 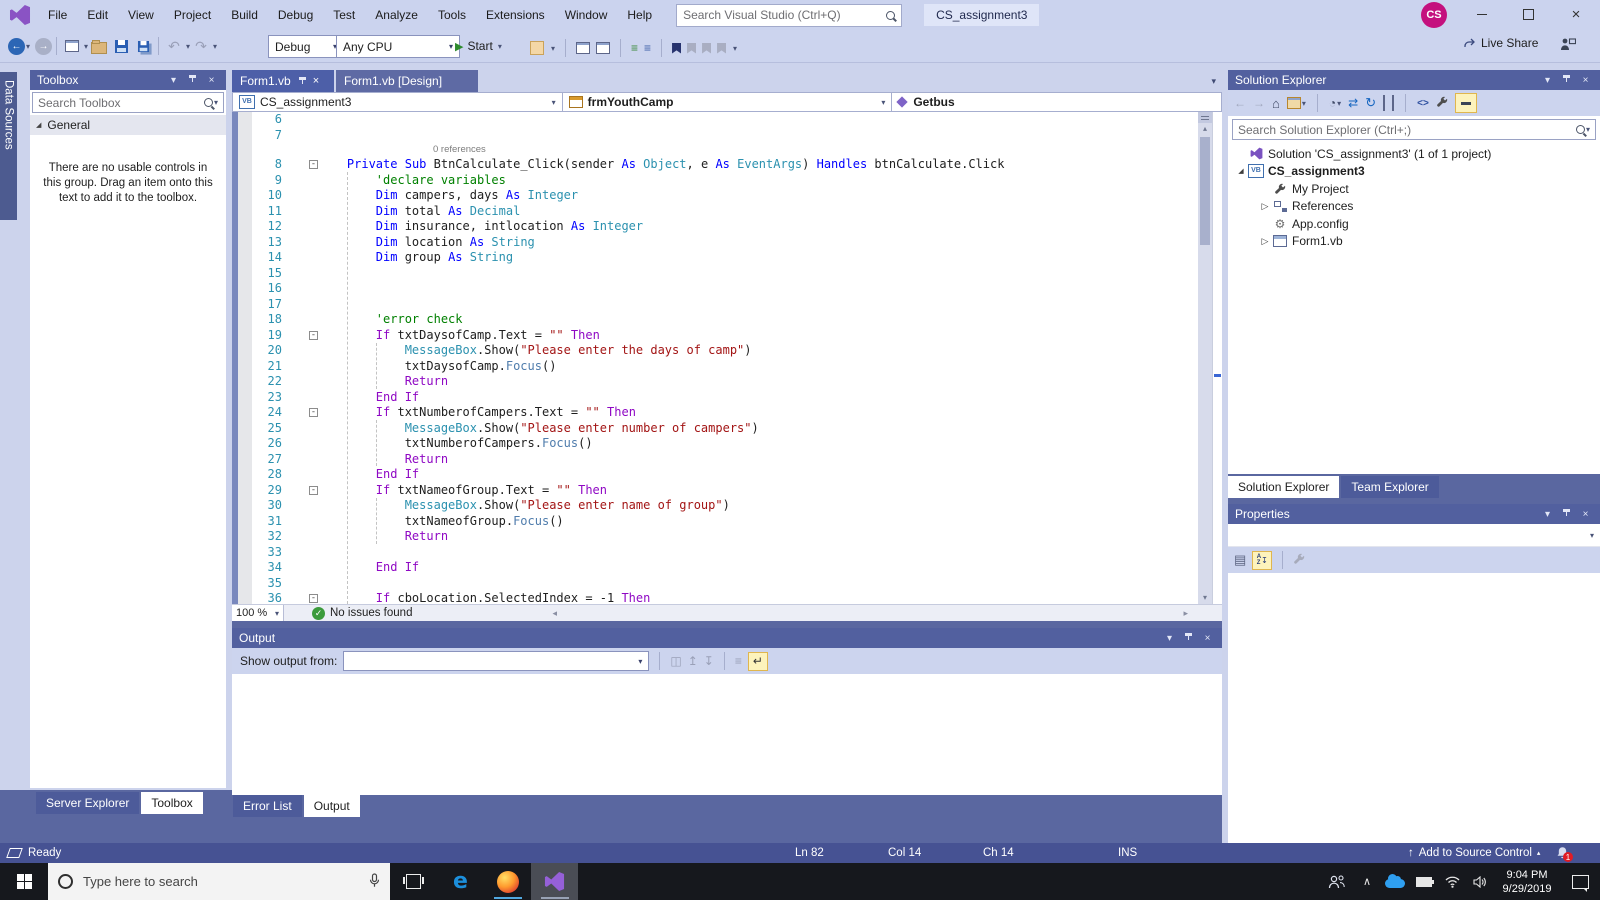 I want to click on menu-help: Help, so click(x=639, y=15).